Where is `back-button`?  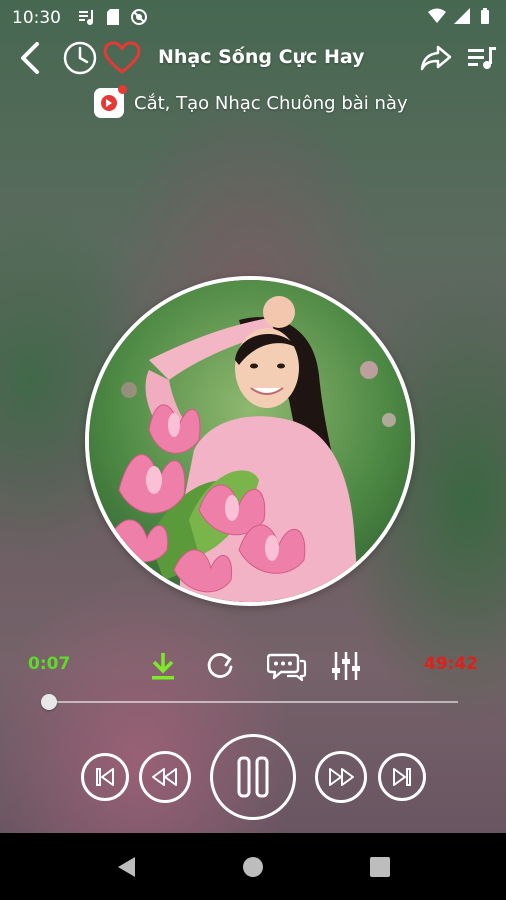
back-button is located at coordinates (30, 58).